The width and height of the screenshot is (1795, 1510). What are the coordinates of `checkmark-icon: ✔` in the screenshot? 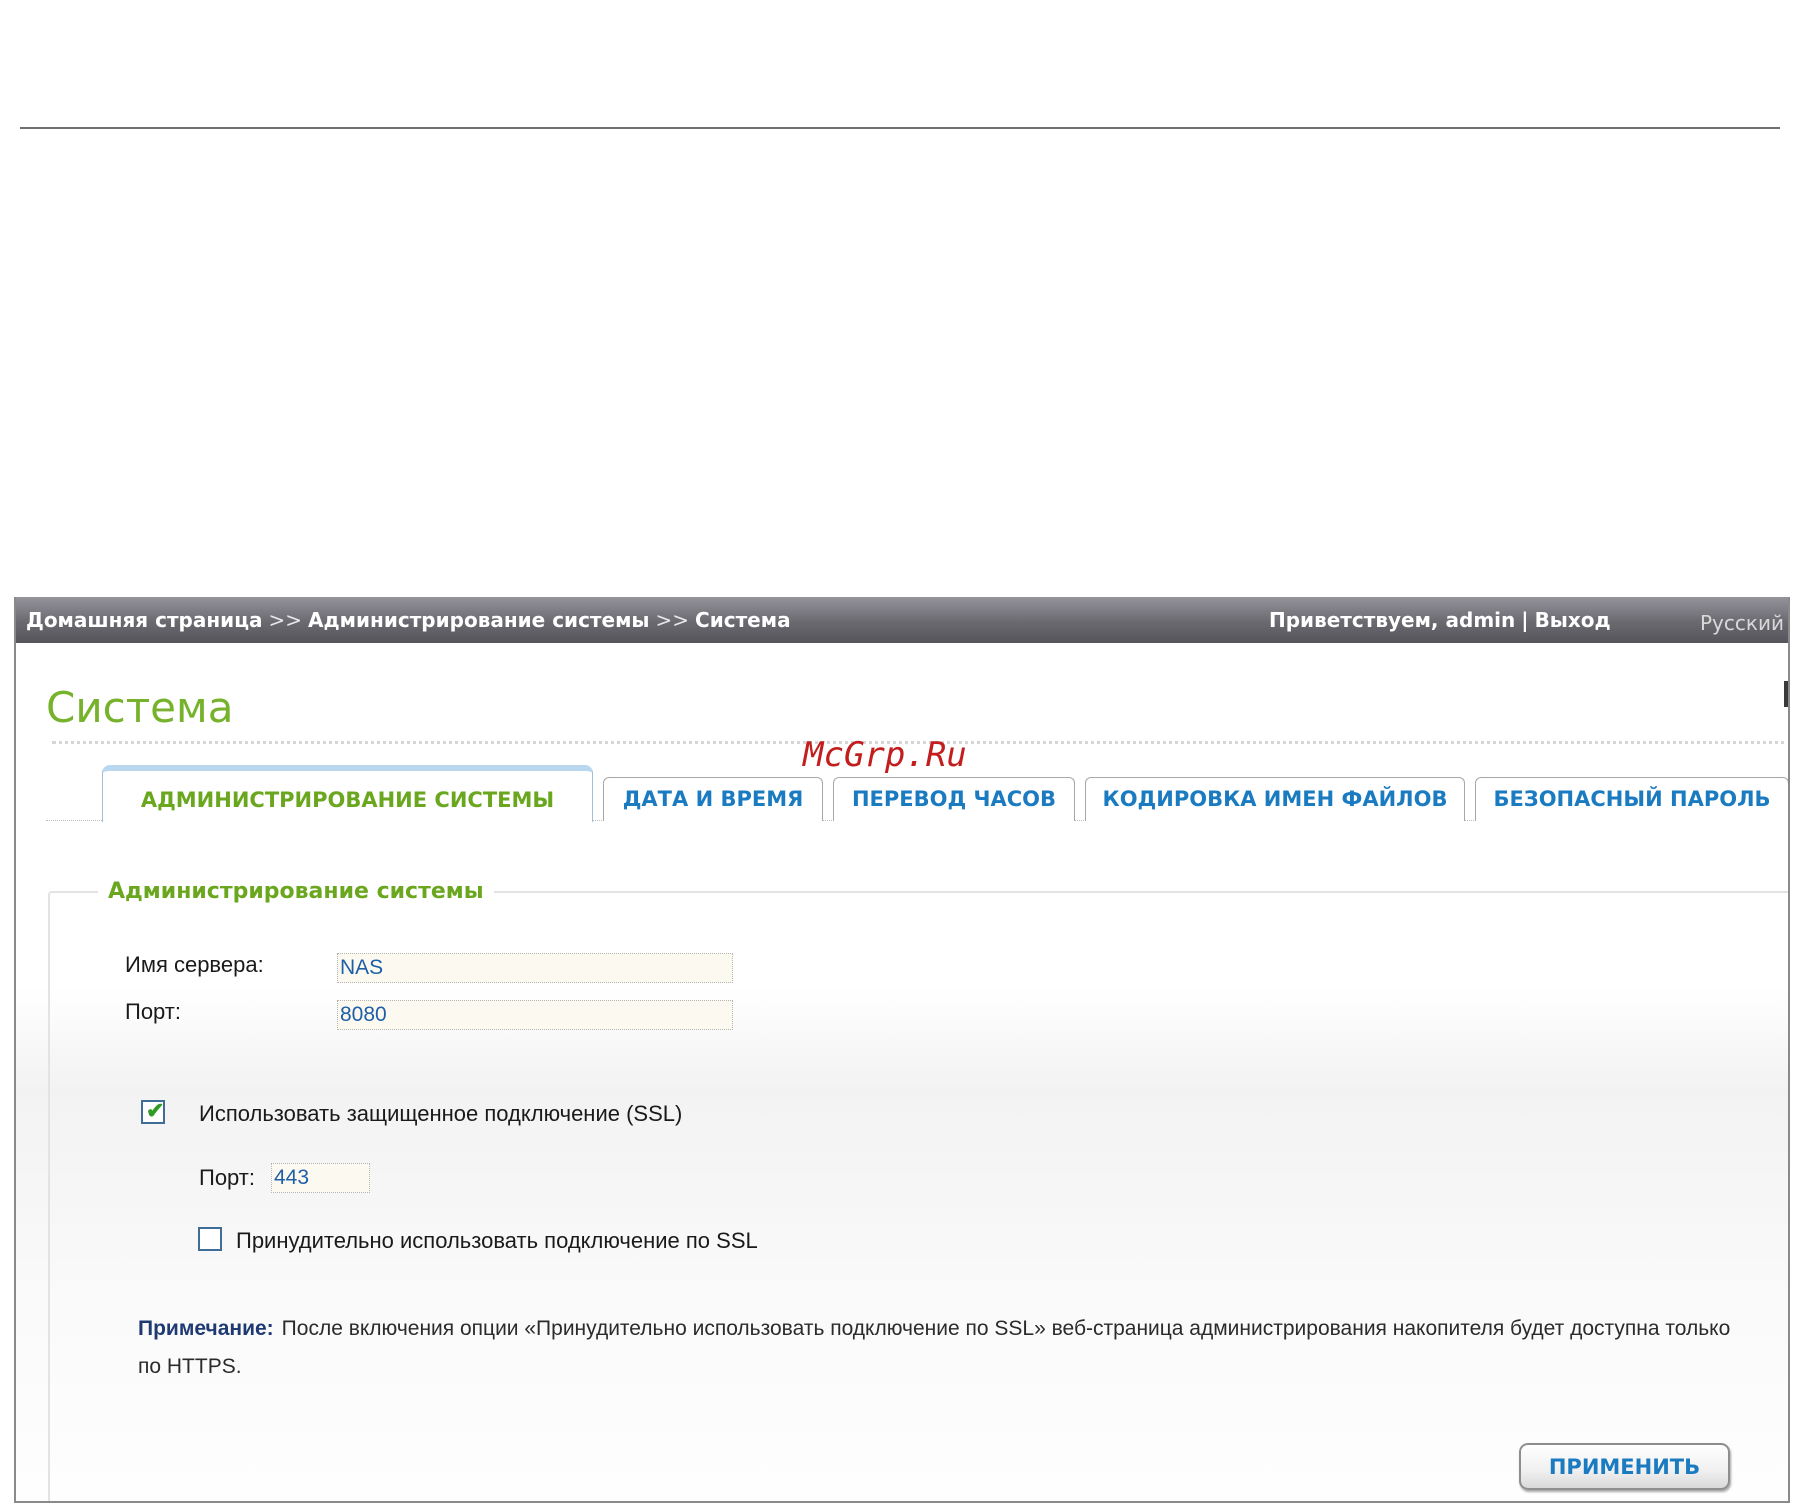 It's located at (155, 1110).